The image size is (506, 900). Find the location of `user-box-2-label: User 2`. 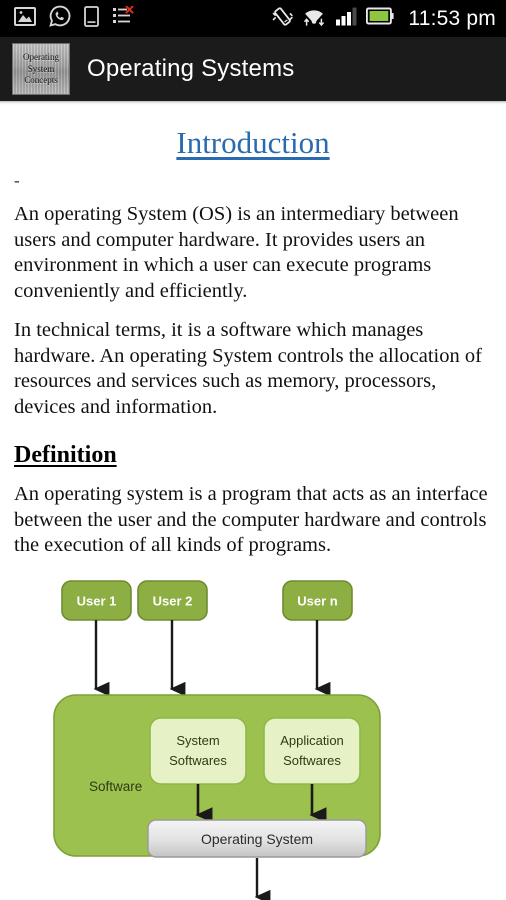

user-box-2-label: User 2 is located at coordinates (173, 600).